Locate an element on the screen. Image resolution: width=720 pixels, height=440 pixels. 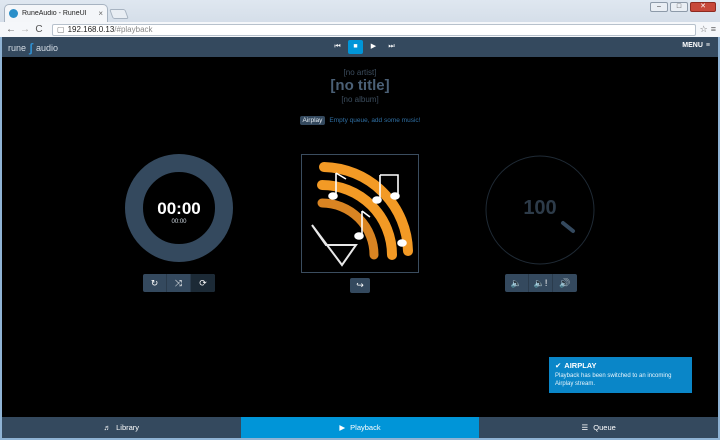
rune-logo: rune ʃ audio is located at coordinates (33, 48).